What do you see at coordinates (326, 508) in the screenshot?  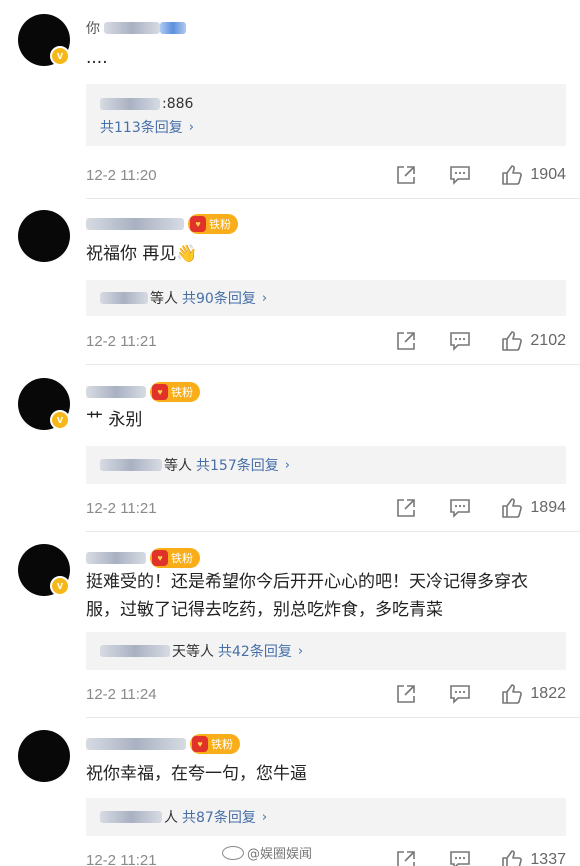 I see `comment-footer: 12-2 11:21 1894` at bounding box center [326, 508].